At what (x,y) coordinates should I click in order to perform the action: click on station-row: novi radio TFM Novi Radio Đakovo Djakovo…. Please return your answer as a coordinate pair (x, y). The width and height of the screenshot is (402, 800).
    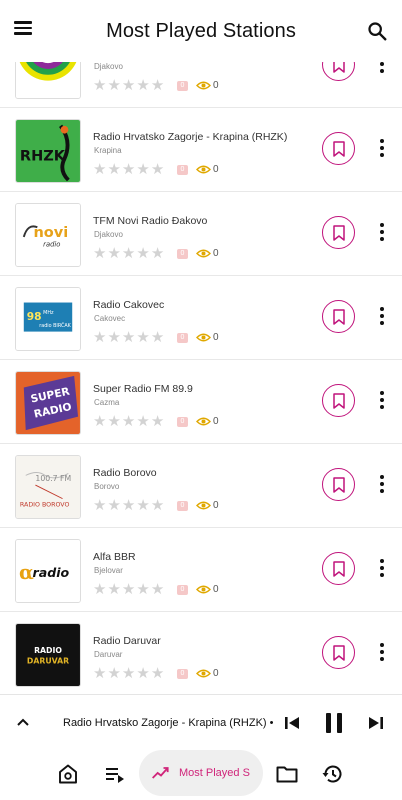
    Looking at the image, I should click on (201, 234).